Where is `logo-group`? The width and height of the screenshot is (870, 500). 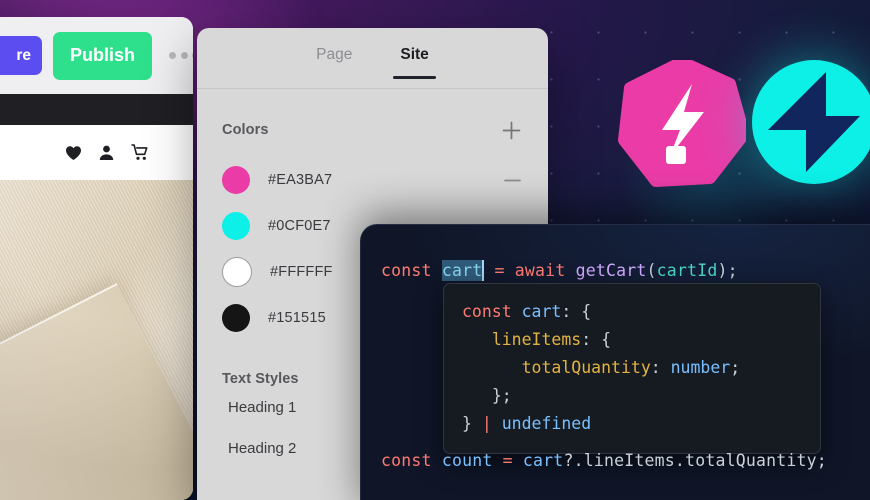
logo-group is located at coordinates (735, 126).